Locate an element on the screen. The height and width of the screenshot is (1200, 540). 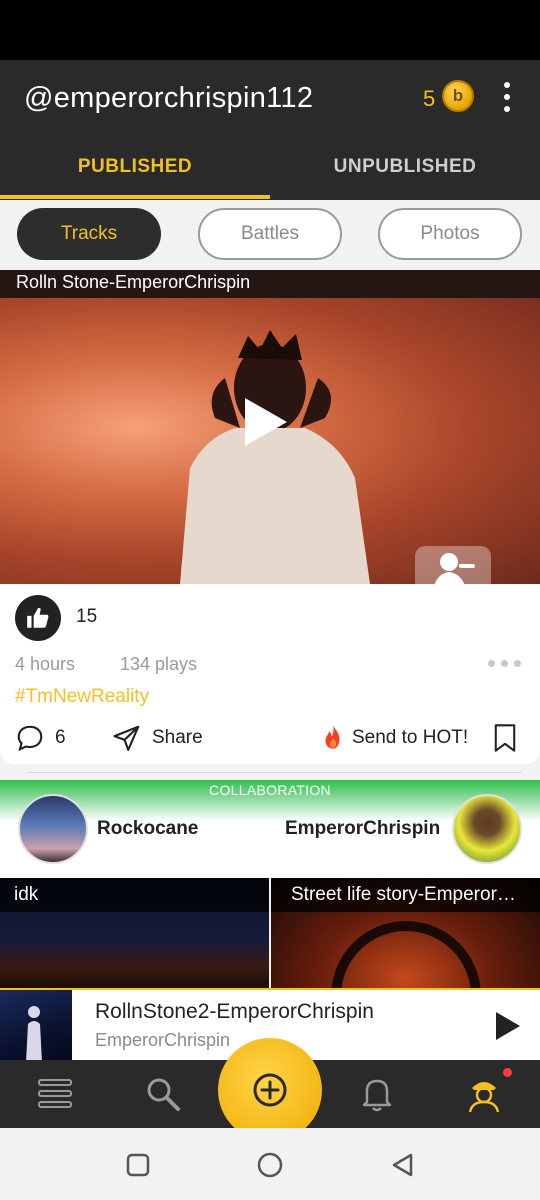
share-button: Share is located at coordinates (157, 738).